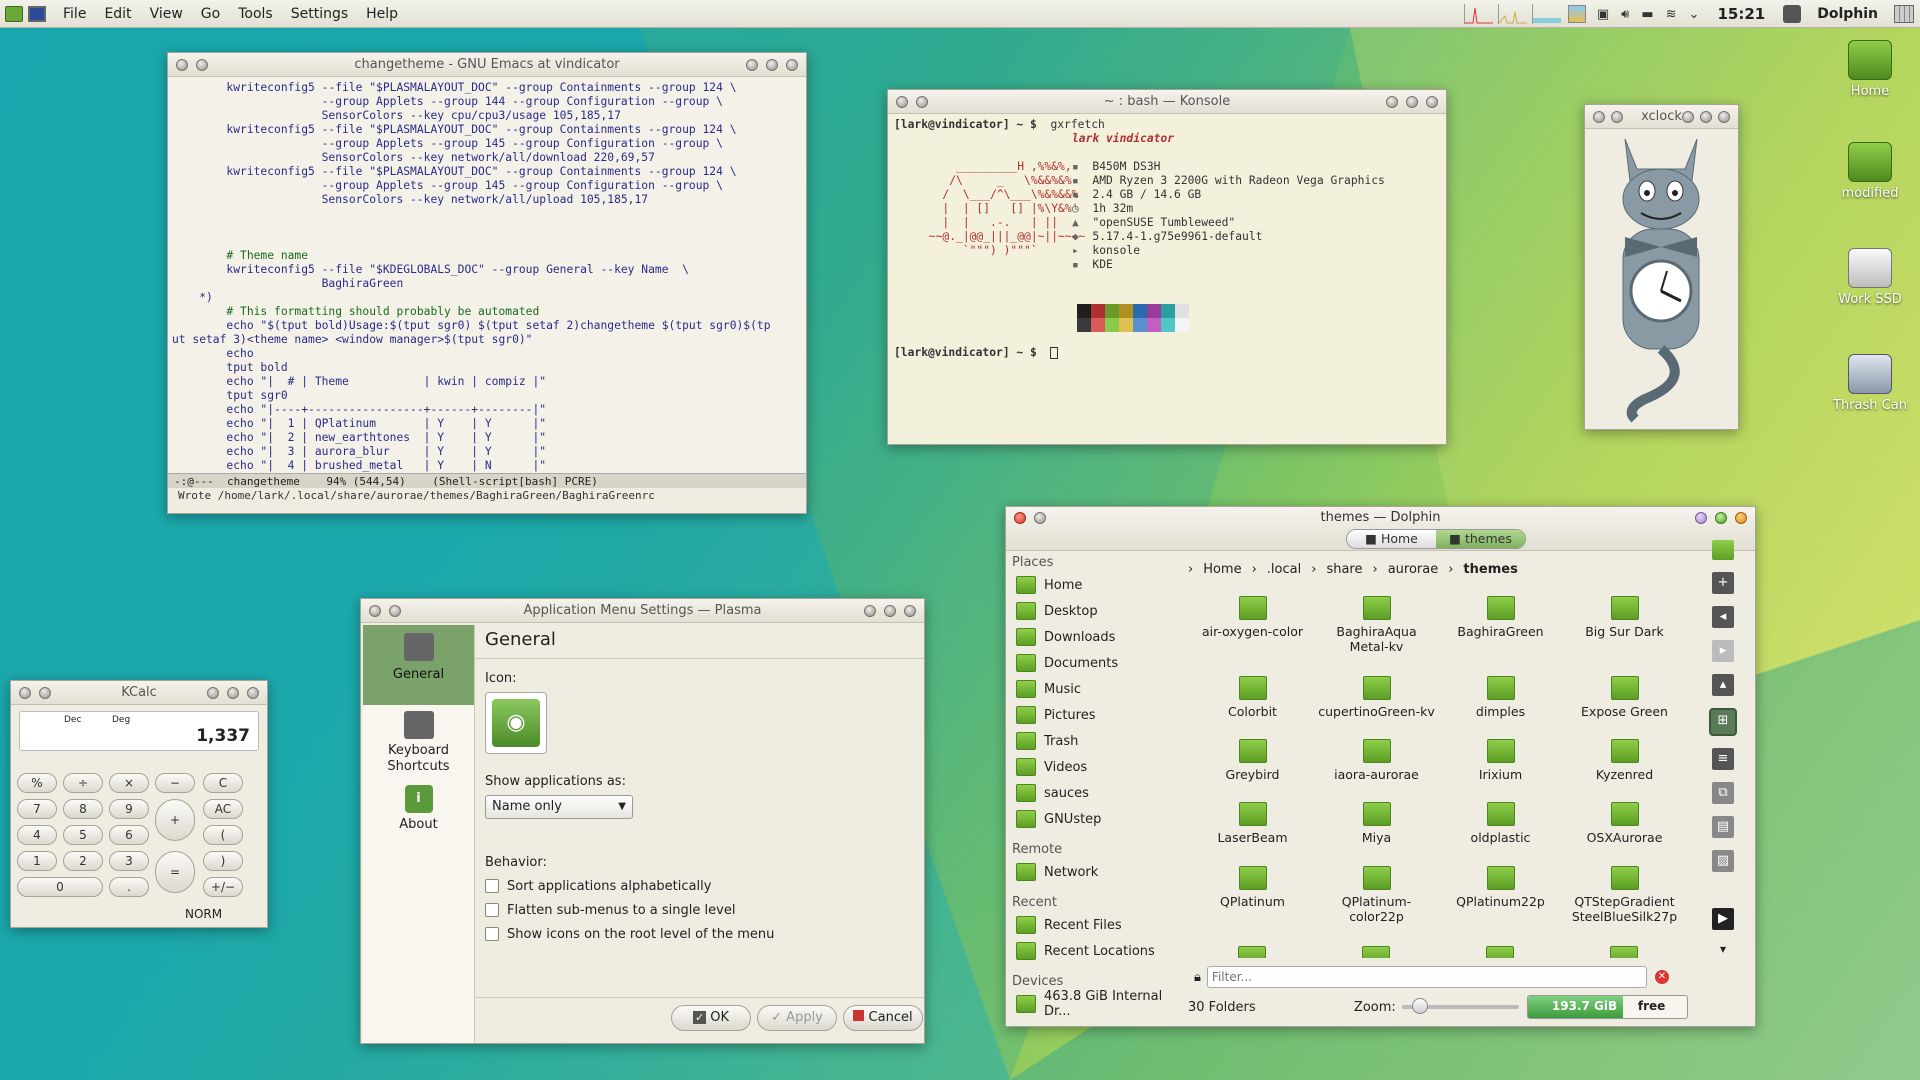 This screenshot has height=1080, width=1920. Describe the element at coordinates (223, 809) in the screenshot. I see `calc-key: AC` at that location.